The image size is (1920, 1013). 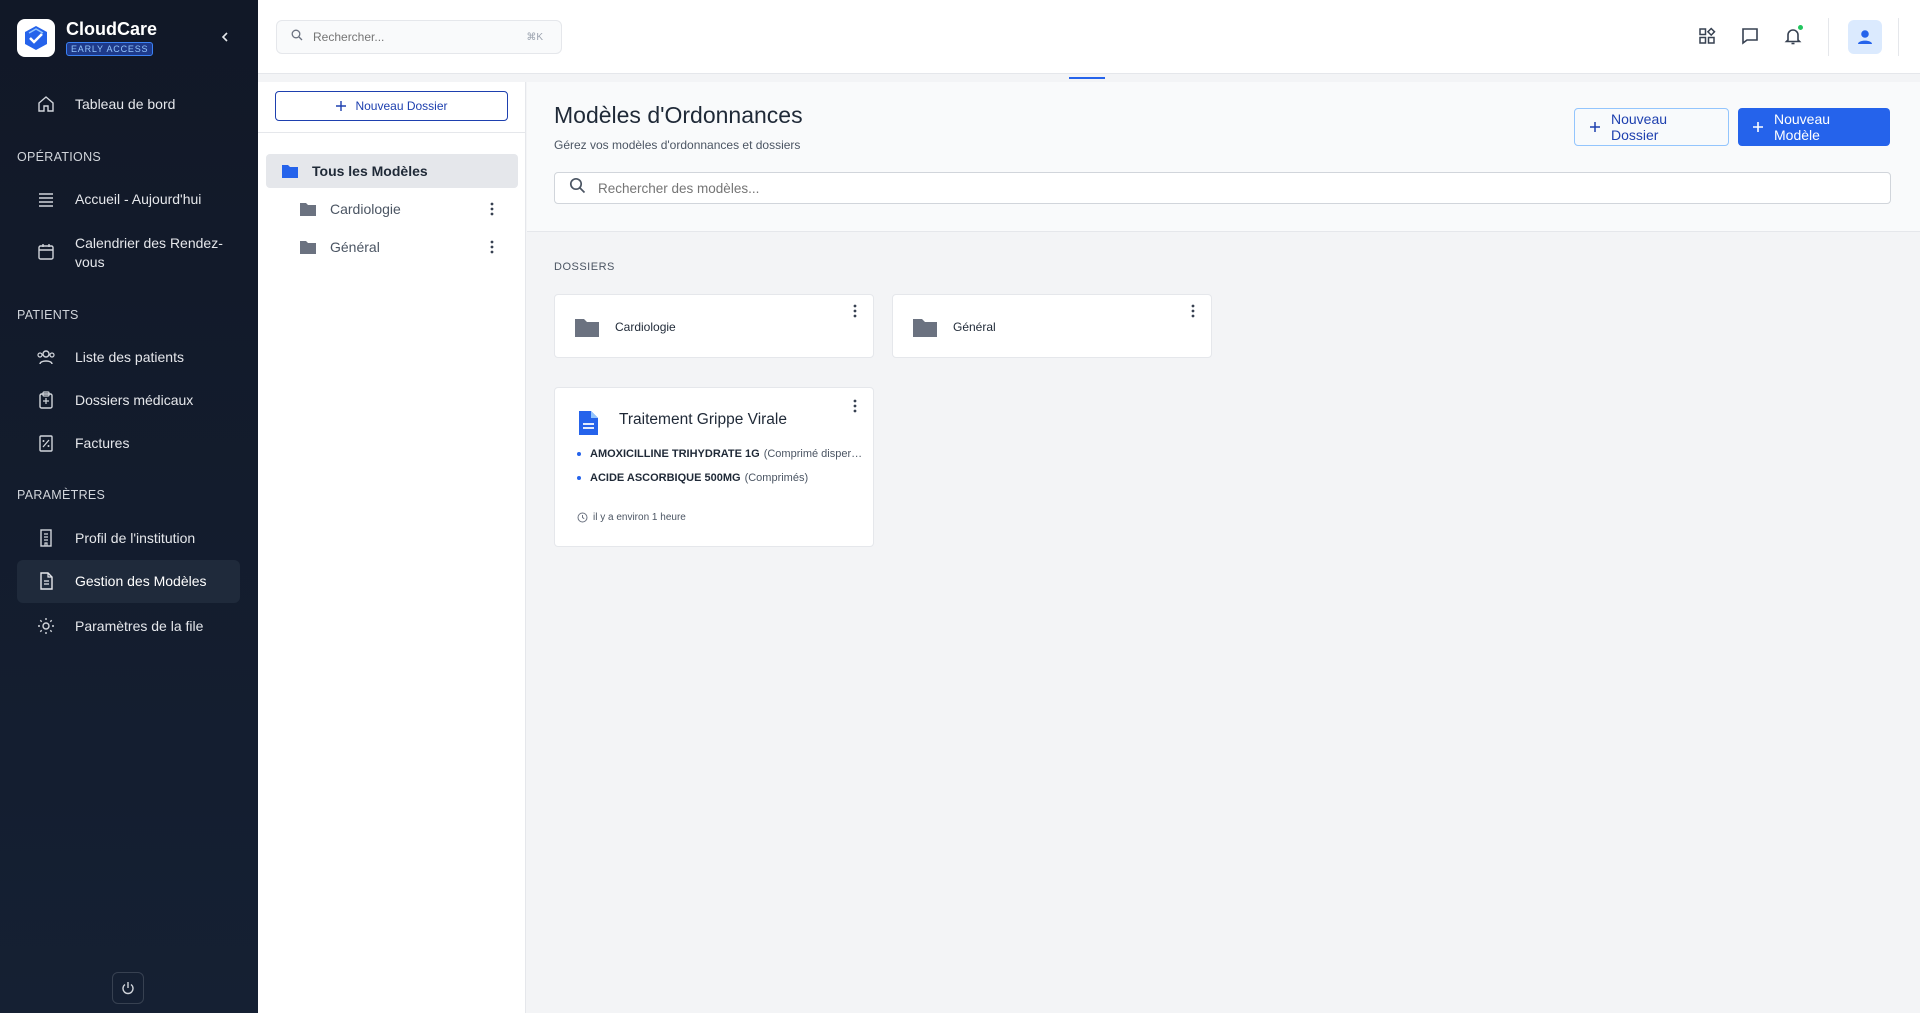 I want to click on power-icon, so click(x=128, y=988).